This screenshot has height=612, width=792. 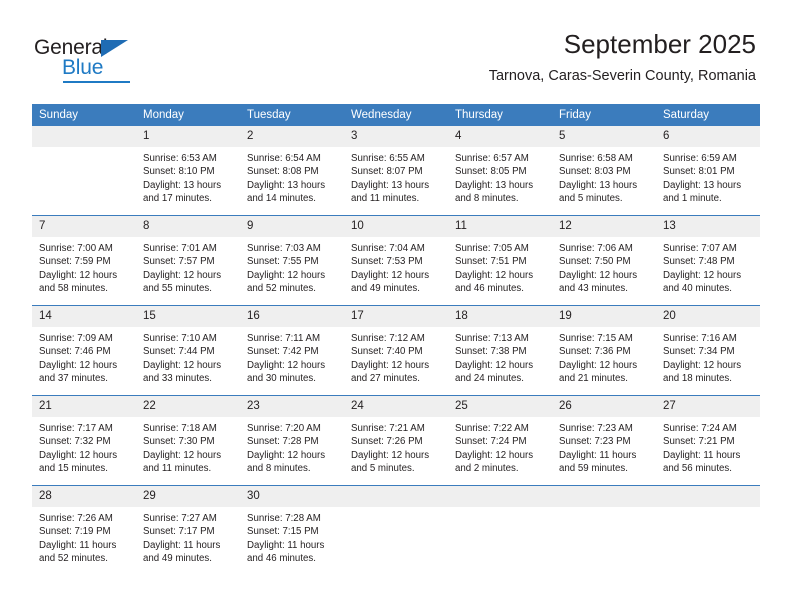 What do you see at coordinates (491, 172) in the screenshot?
I see `day-sunset-text: Sunset: 8:05 PM` at bounding box center [491, 172].